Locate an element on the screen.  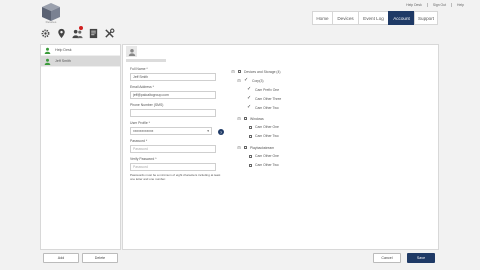
chevron-down-icon: ▾ is located at coordinates (208, 131).